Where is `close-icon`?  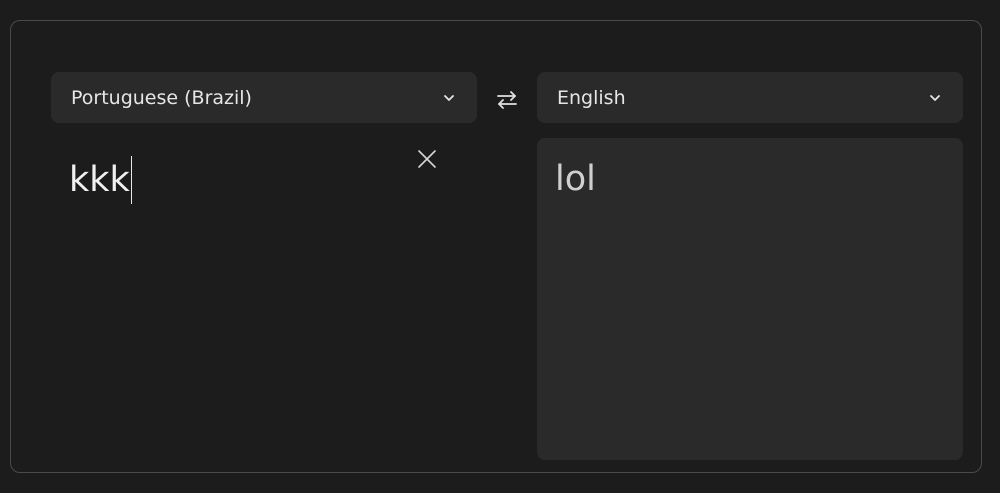
close-icon is located at coordinates (427, 161).